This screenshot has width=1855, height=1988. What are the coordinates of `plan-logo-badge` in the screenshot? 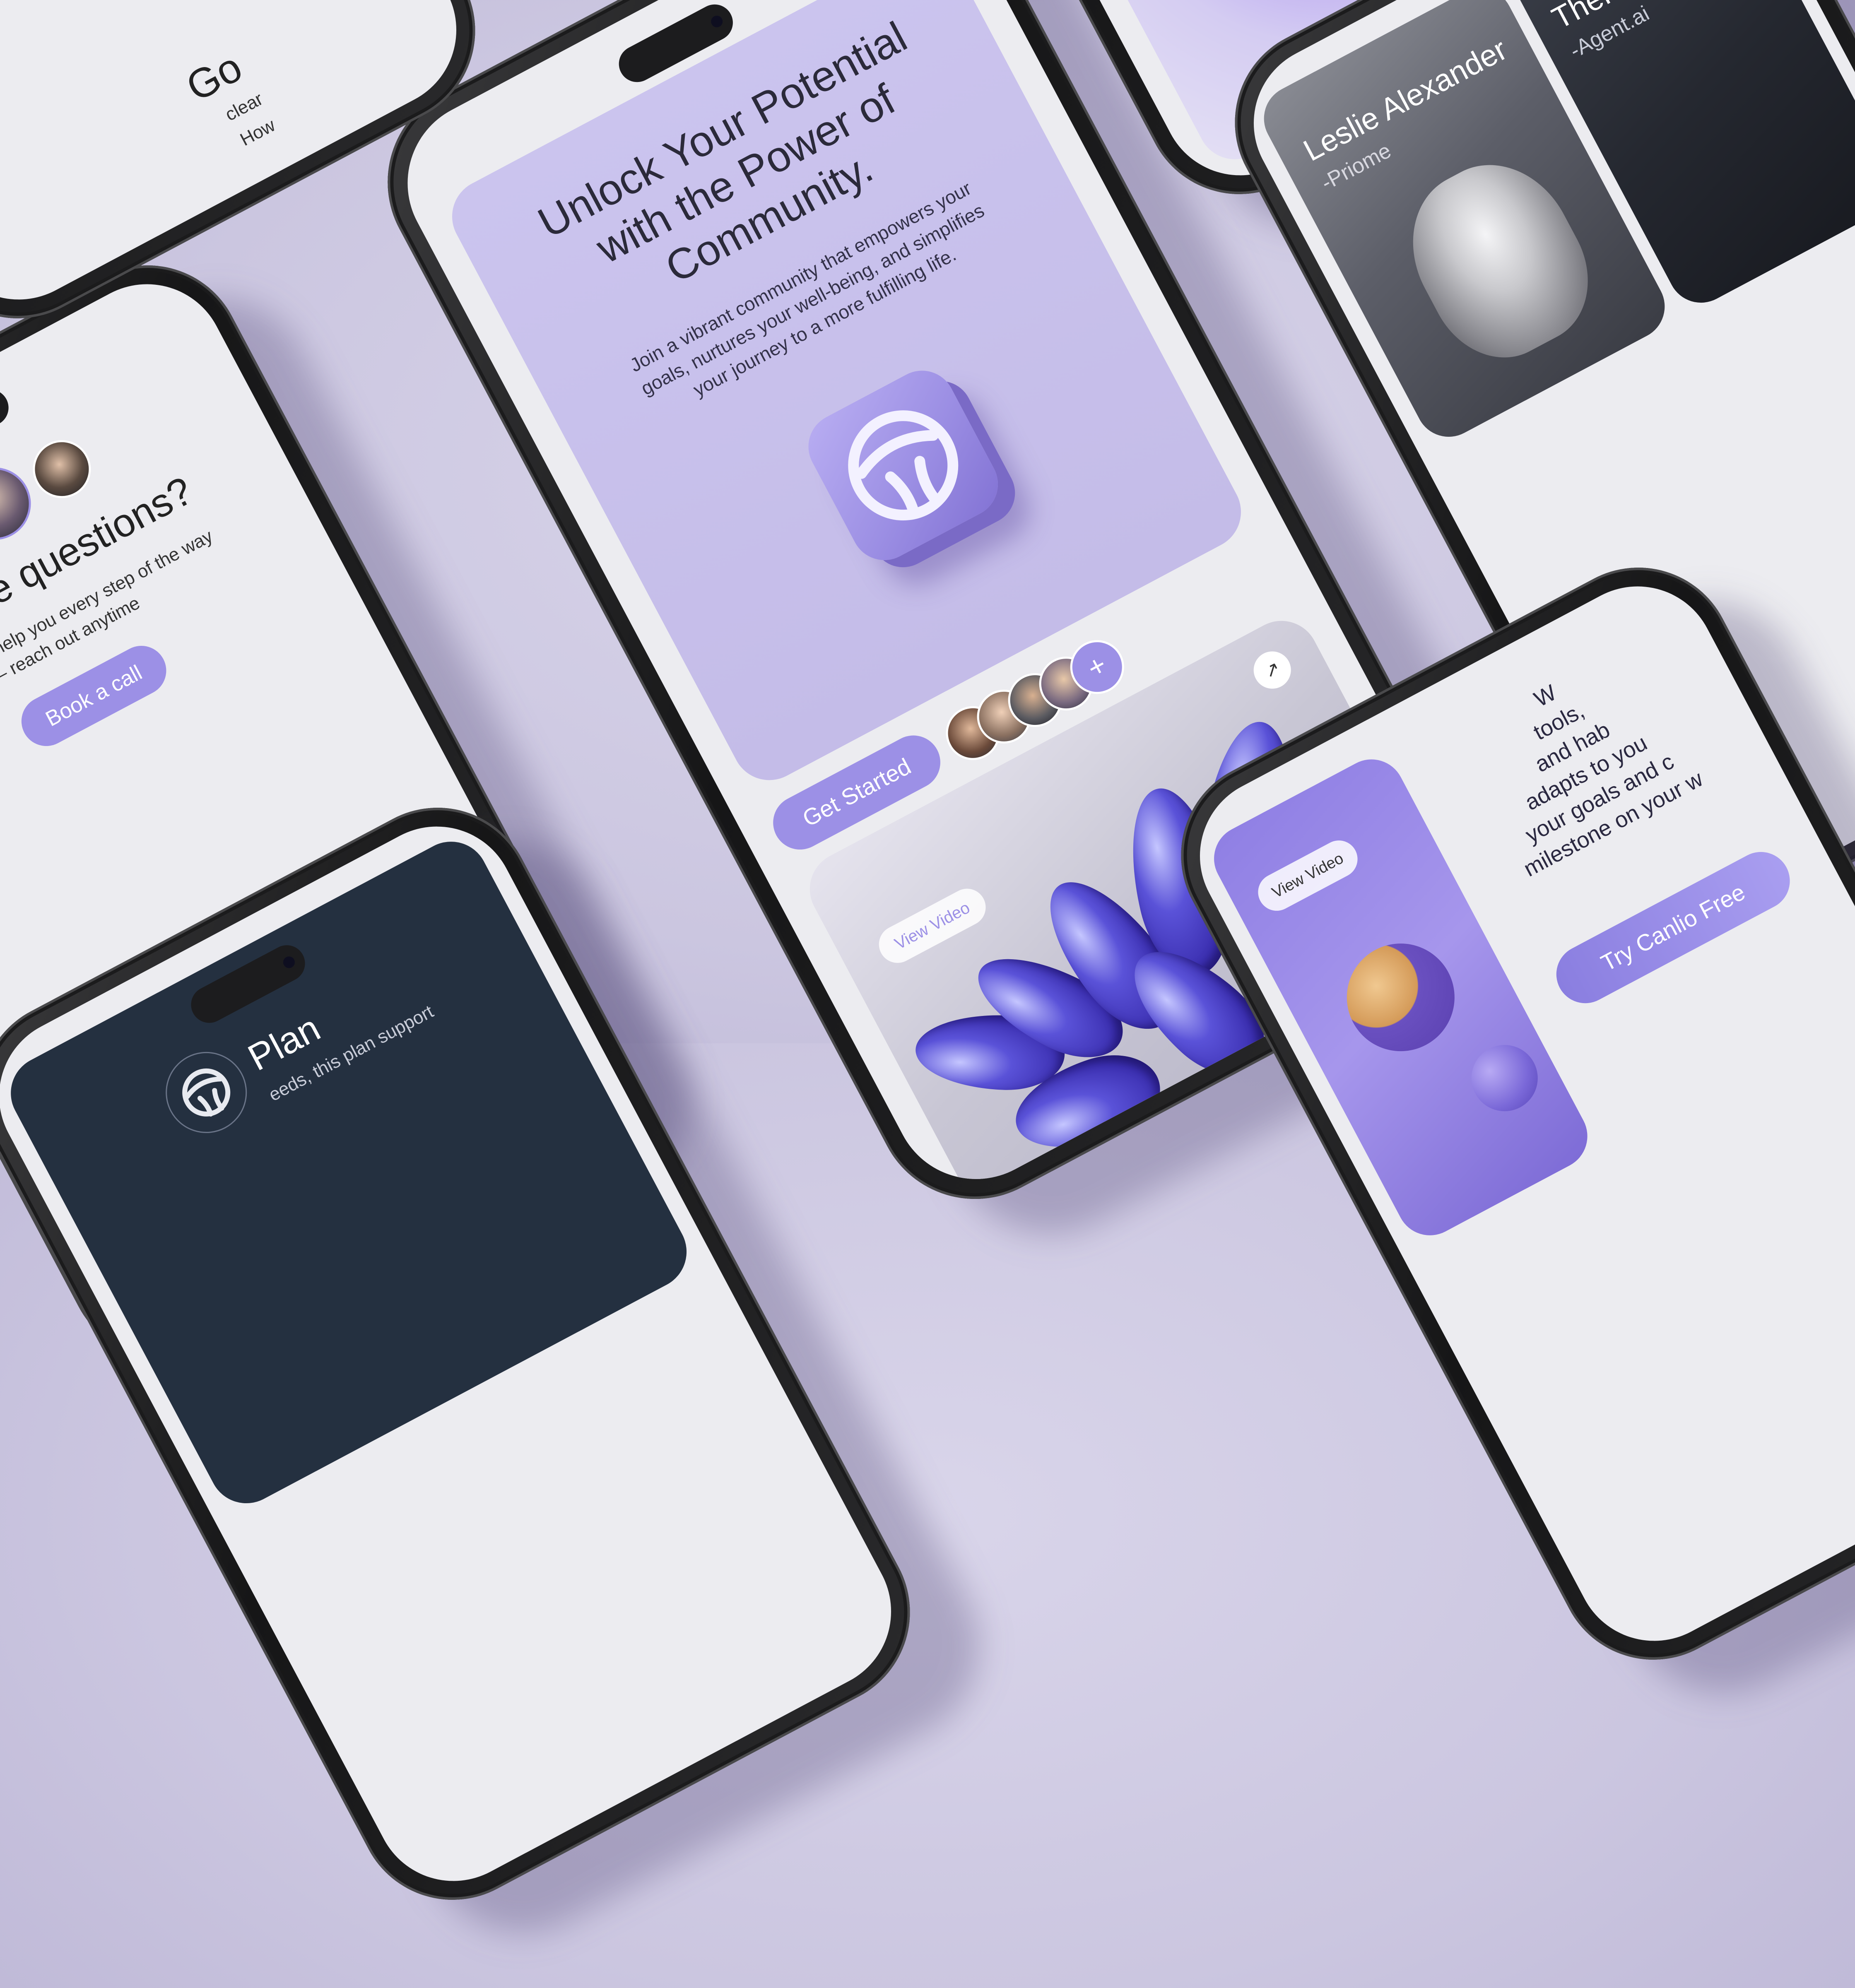 It's located at (206, 1092).